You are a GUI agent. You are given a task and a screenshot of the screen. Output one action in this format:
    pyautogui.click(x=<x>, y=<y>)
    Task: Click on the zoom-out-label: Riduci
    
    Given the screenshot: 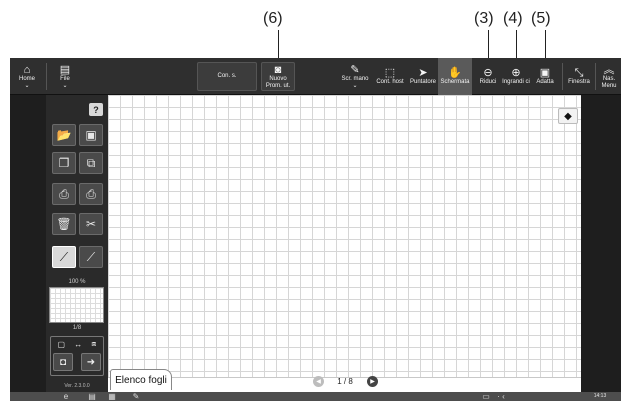 What is the action you would take?
    pyautogui.click(x=488, y=82)
    